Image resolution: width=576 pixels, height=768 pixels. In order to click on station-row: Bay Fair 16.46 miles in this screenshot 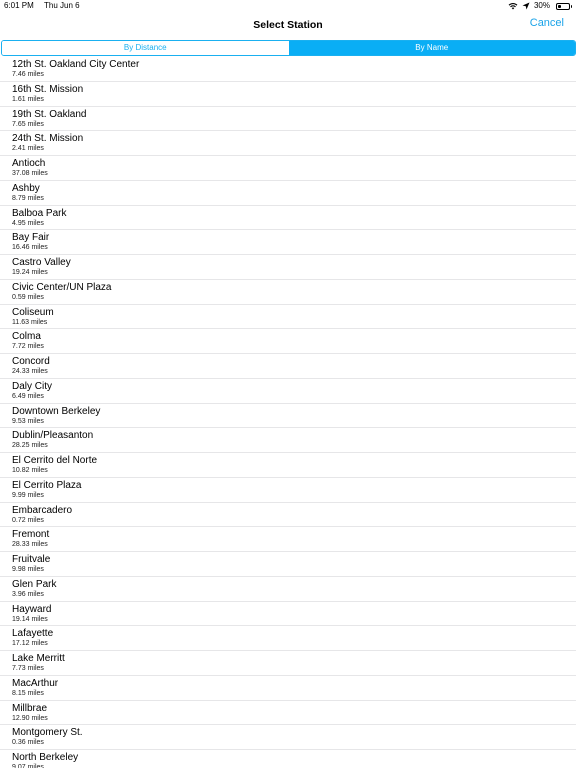, I will do `click(288, 242)`.